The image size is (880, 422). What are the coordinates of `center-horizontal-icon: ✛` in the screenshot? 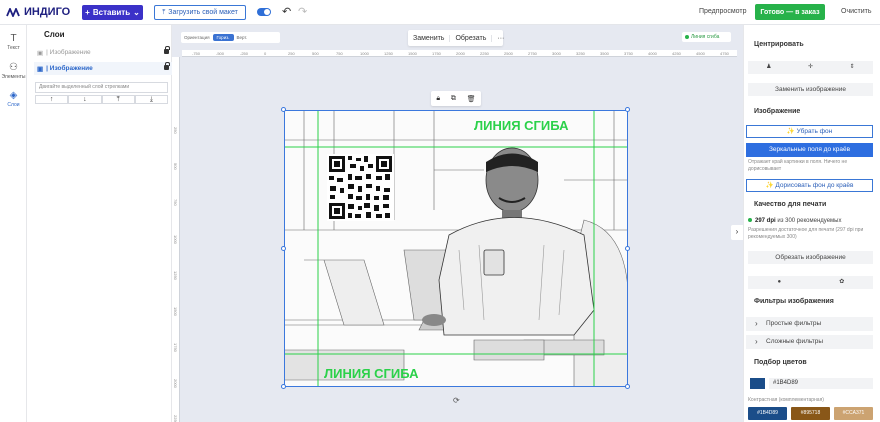 It's located at (811, 67).